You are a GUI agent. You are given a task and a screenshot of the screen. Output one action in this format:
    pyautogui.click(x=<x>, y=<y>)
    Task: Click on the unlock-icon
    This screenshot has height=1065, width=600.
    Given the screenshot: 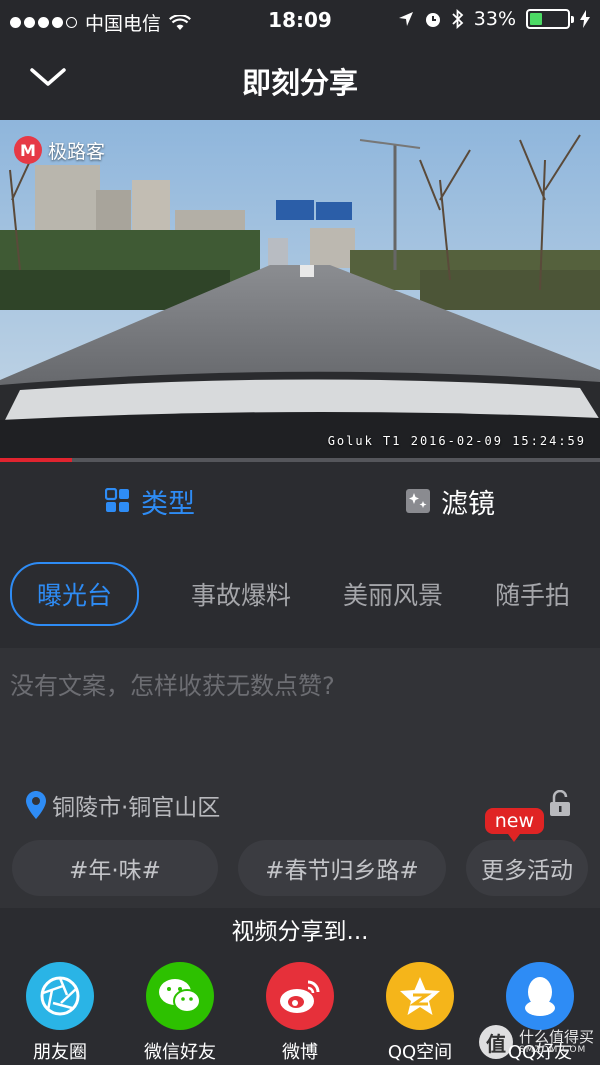 What is the action you would take?
    pyautogui.click(x=561, y=804)
    